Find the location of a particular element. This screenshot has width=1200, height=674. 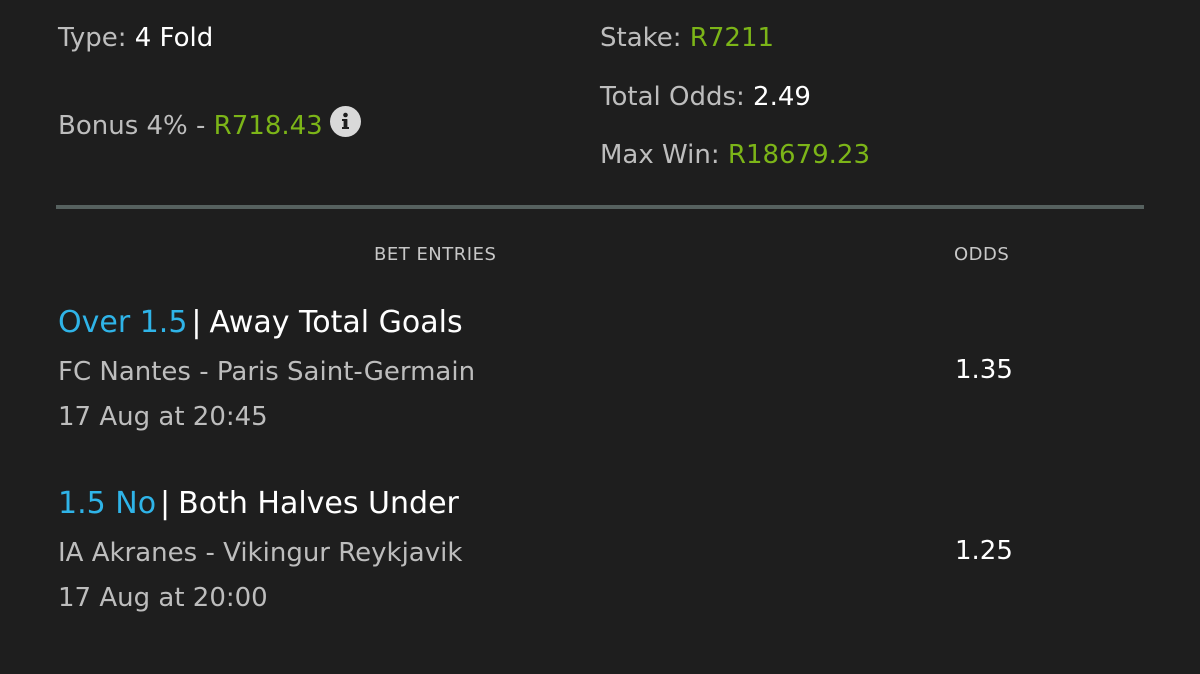

stake-value: R7211 is located at coordinates (732, 38).